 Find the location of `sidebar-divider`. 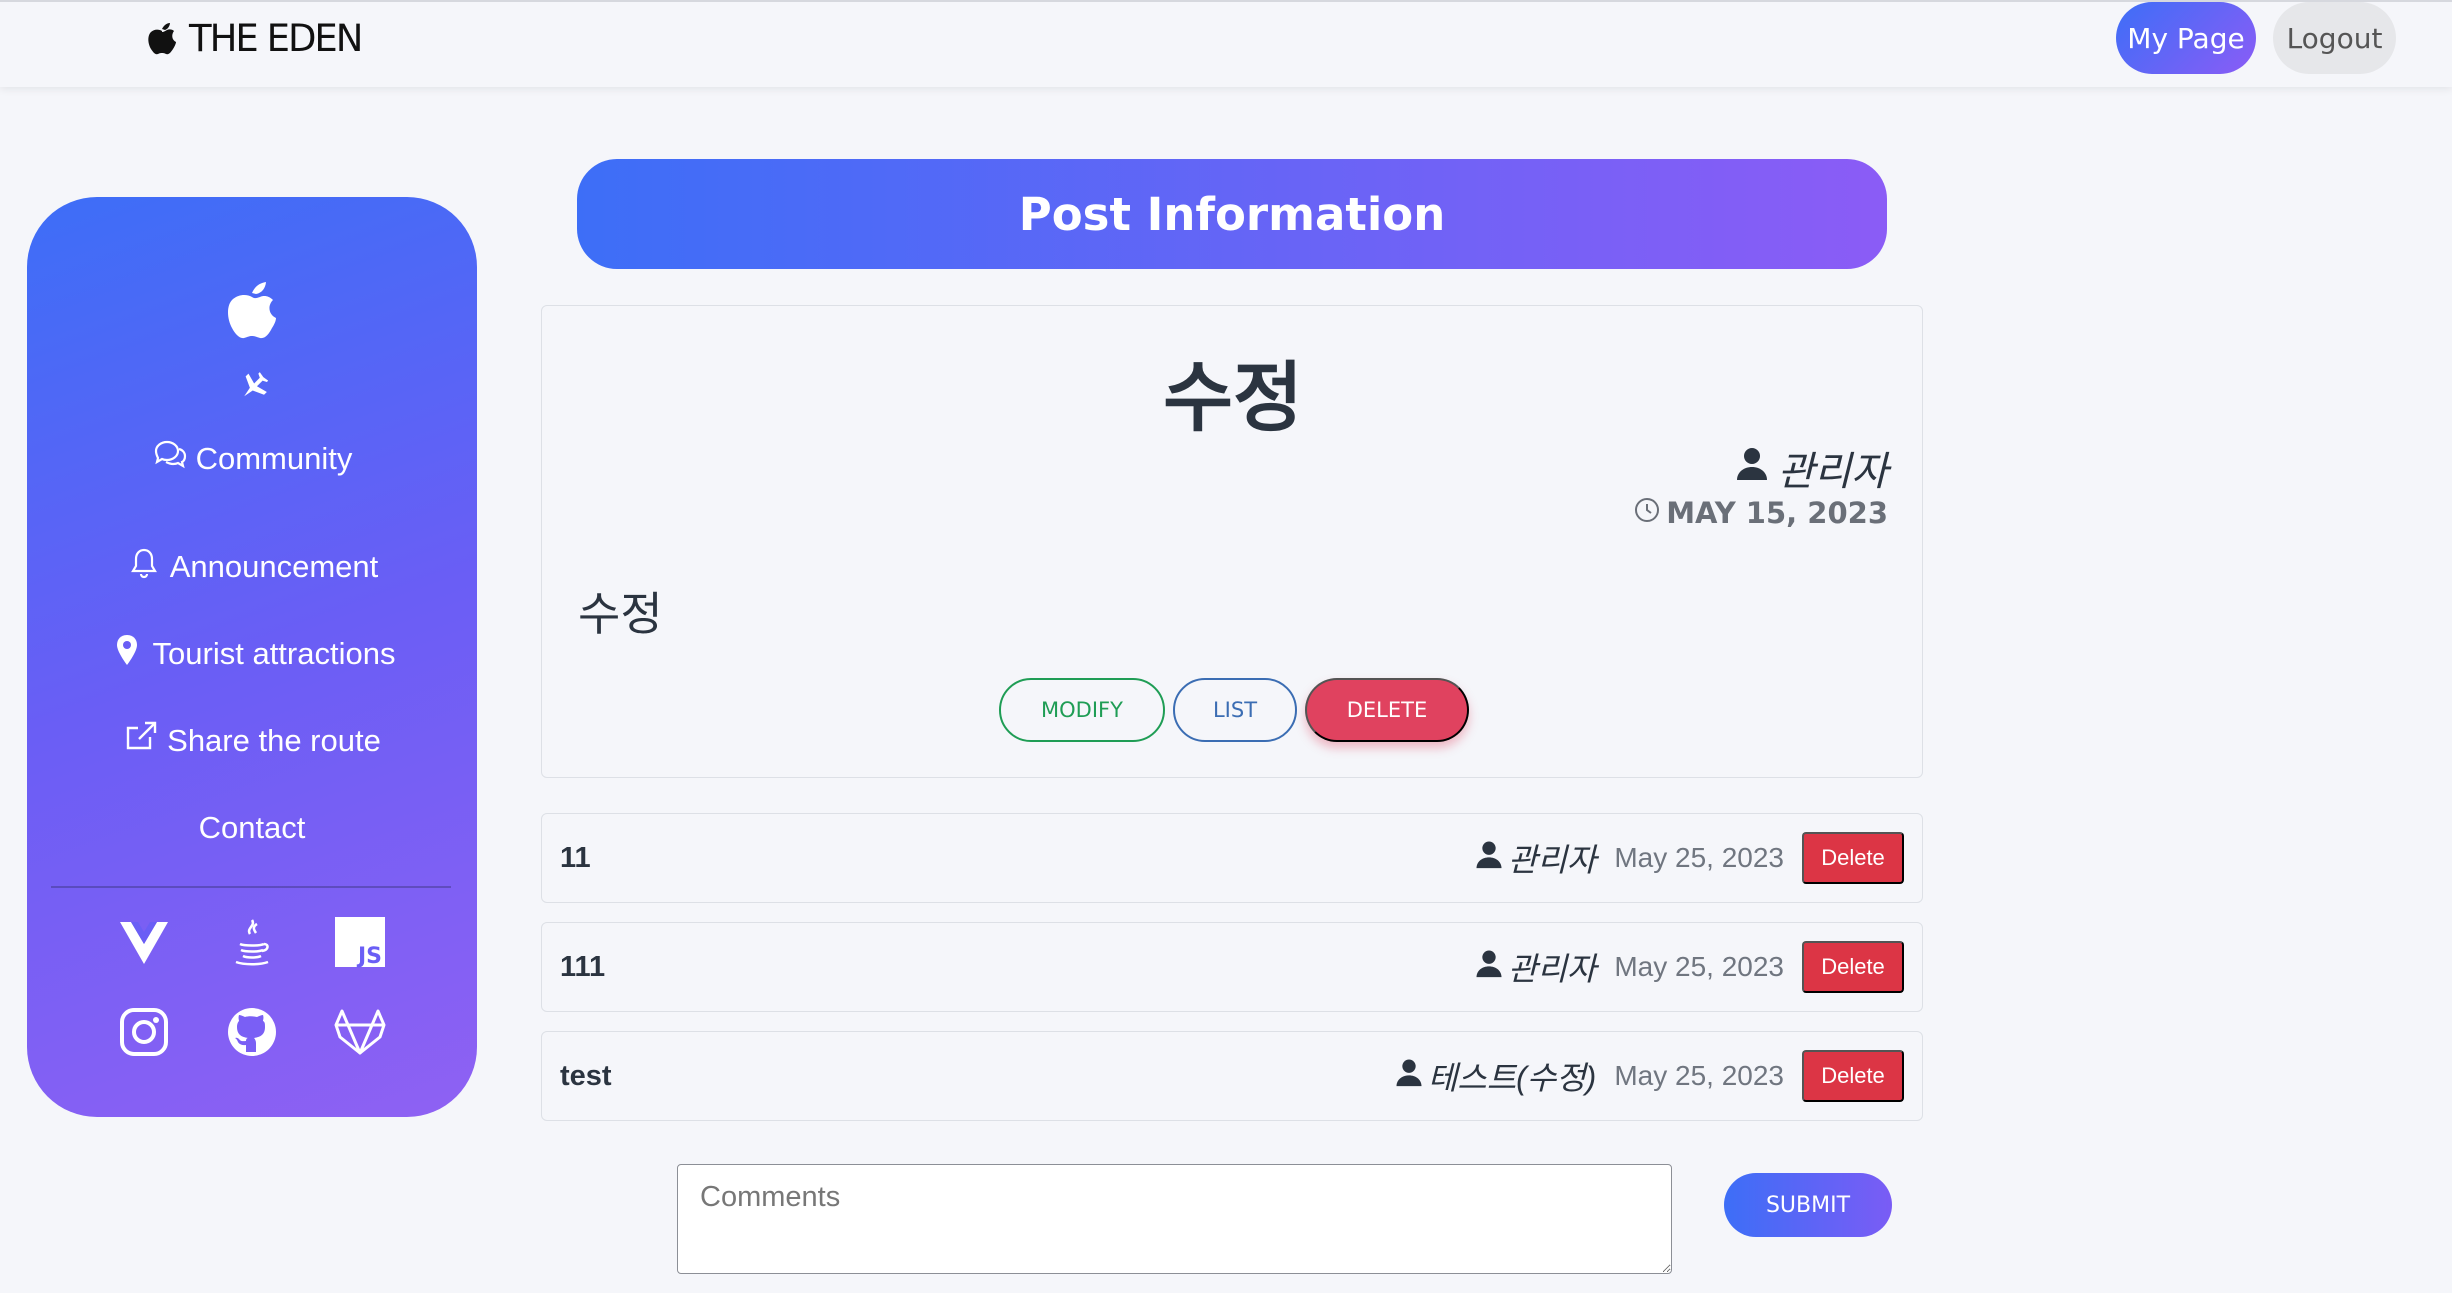

sidebar-divider is located at coordinates (251, 887).